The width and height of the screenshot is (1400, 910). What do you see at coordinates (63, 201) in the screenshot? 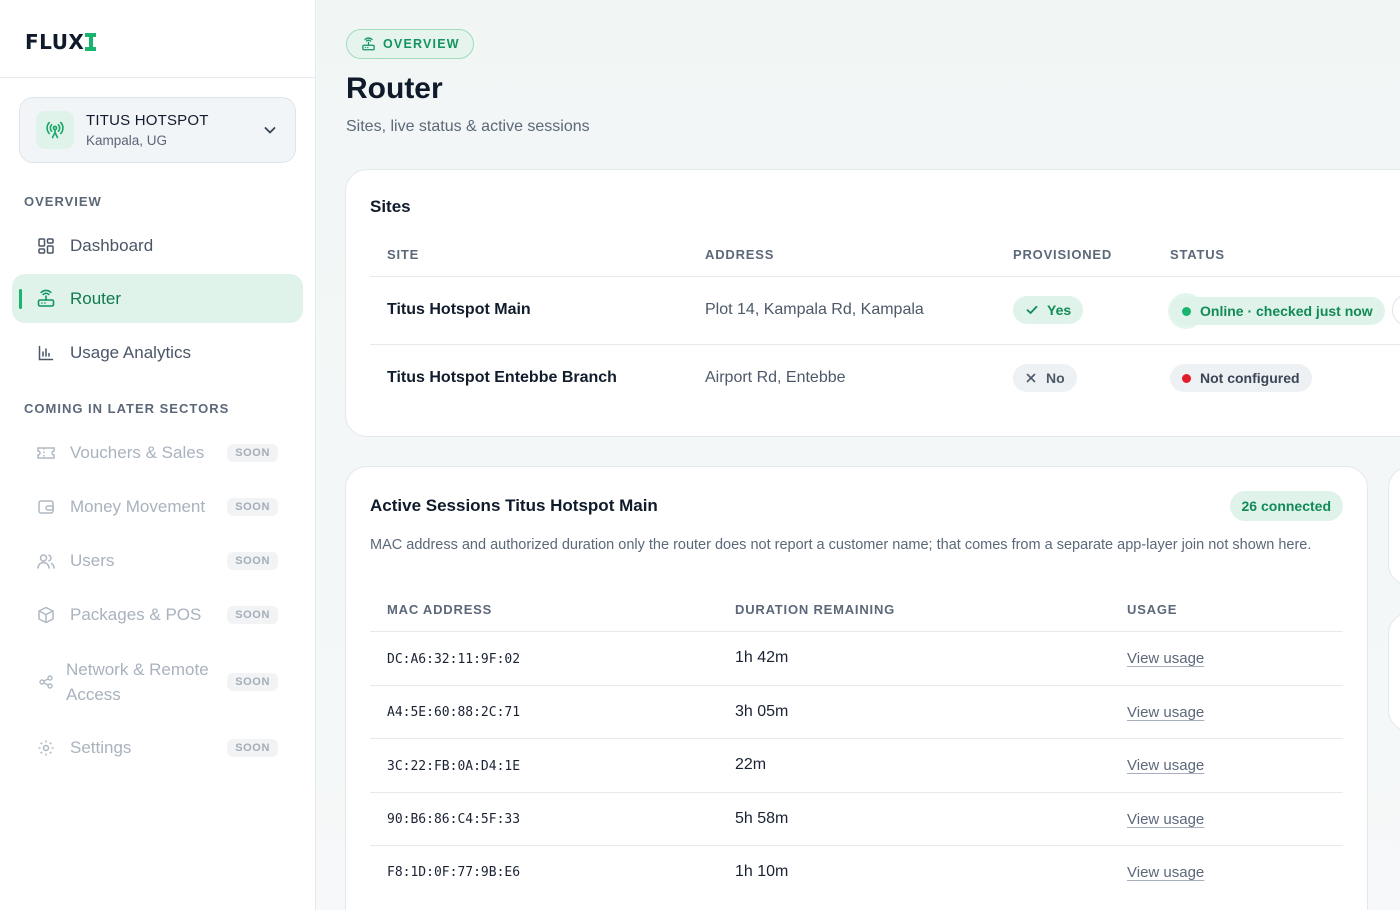
I see `section-title-overview: OVERVIEW` at bounding box center [63, 201].